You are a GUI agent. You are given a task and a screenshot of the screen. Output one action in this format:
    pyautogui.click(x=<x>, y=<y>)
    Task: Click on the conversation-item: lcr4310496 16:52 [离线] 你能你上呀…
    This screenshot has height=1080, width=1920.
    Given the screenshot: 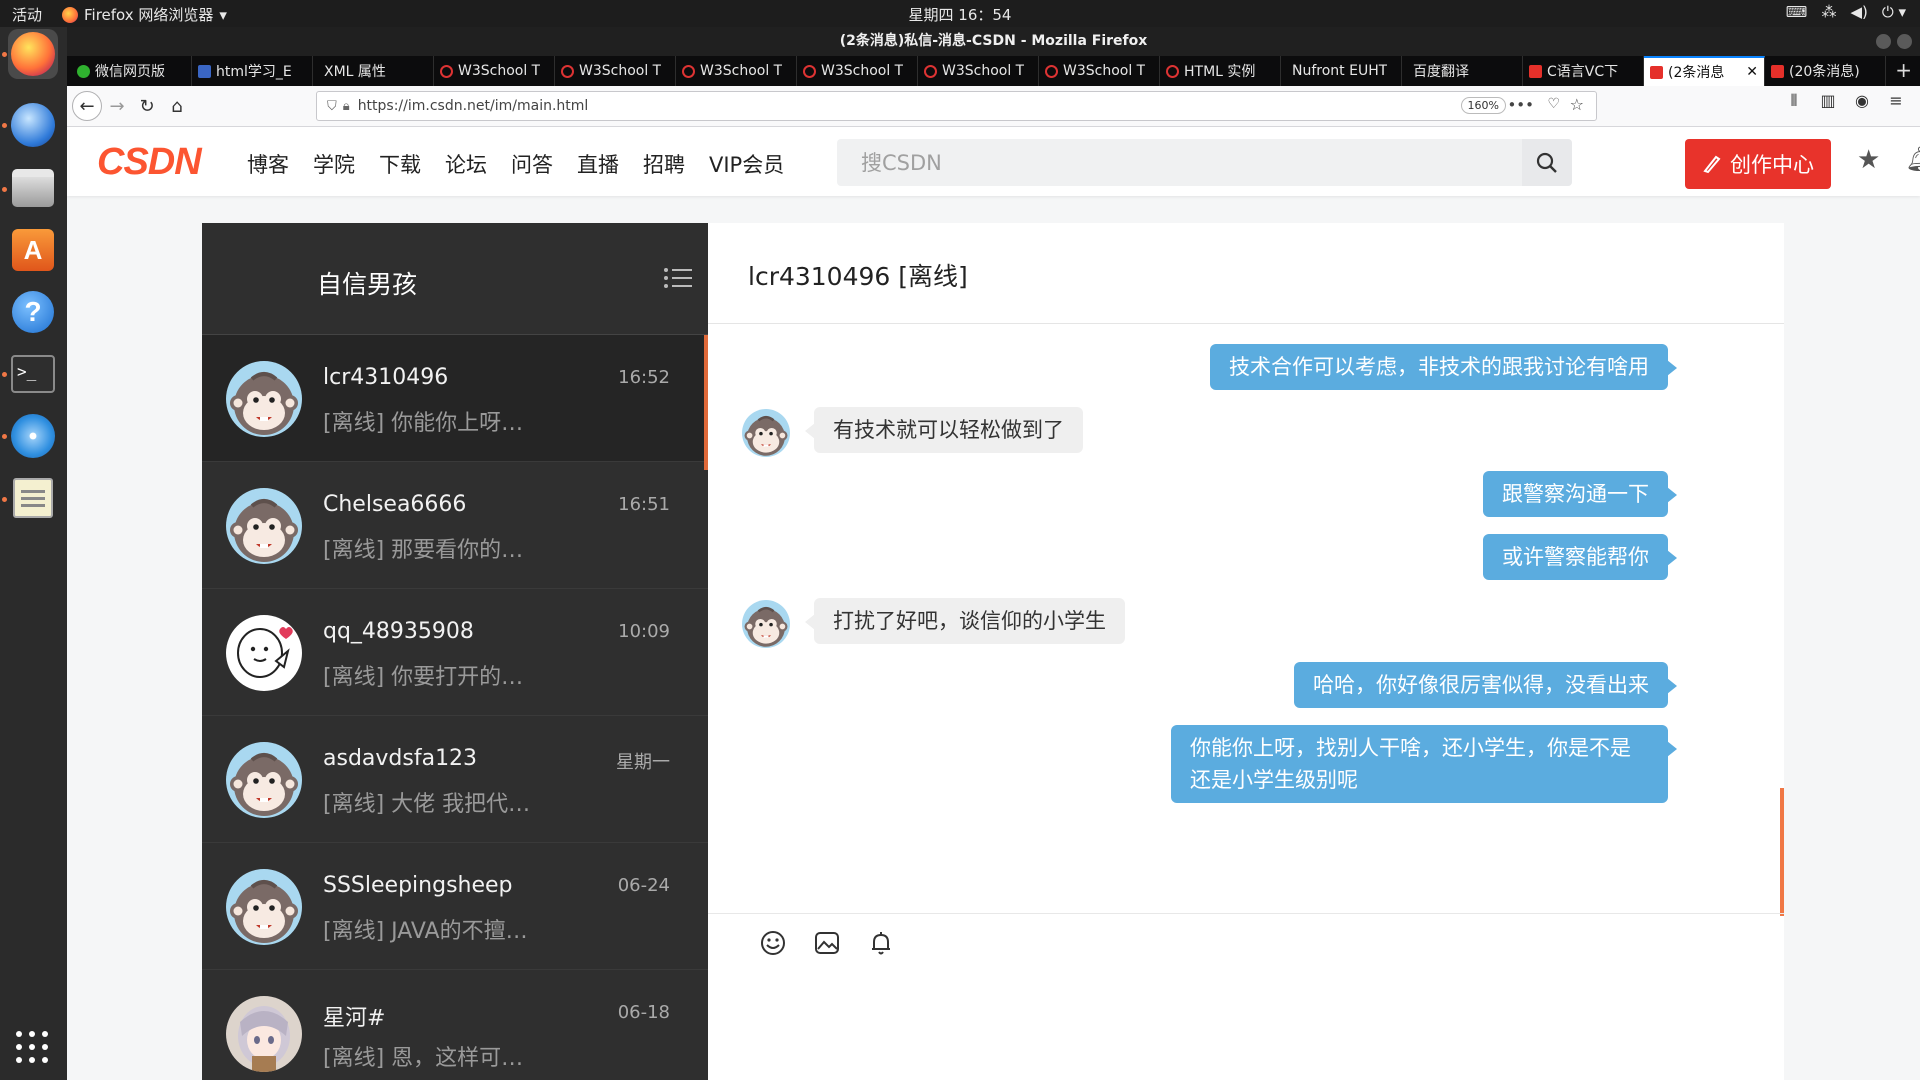 What is the action you would take?
    pyautogui.click(x=455, y=402)
    